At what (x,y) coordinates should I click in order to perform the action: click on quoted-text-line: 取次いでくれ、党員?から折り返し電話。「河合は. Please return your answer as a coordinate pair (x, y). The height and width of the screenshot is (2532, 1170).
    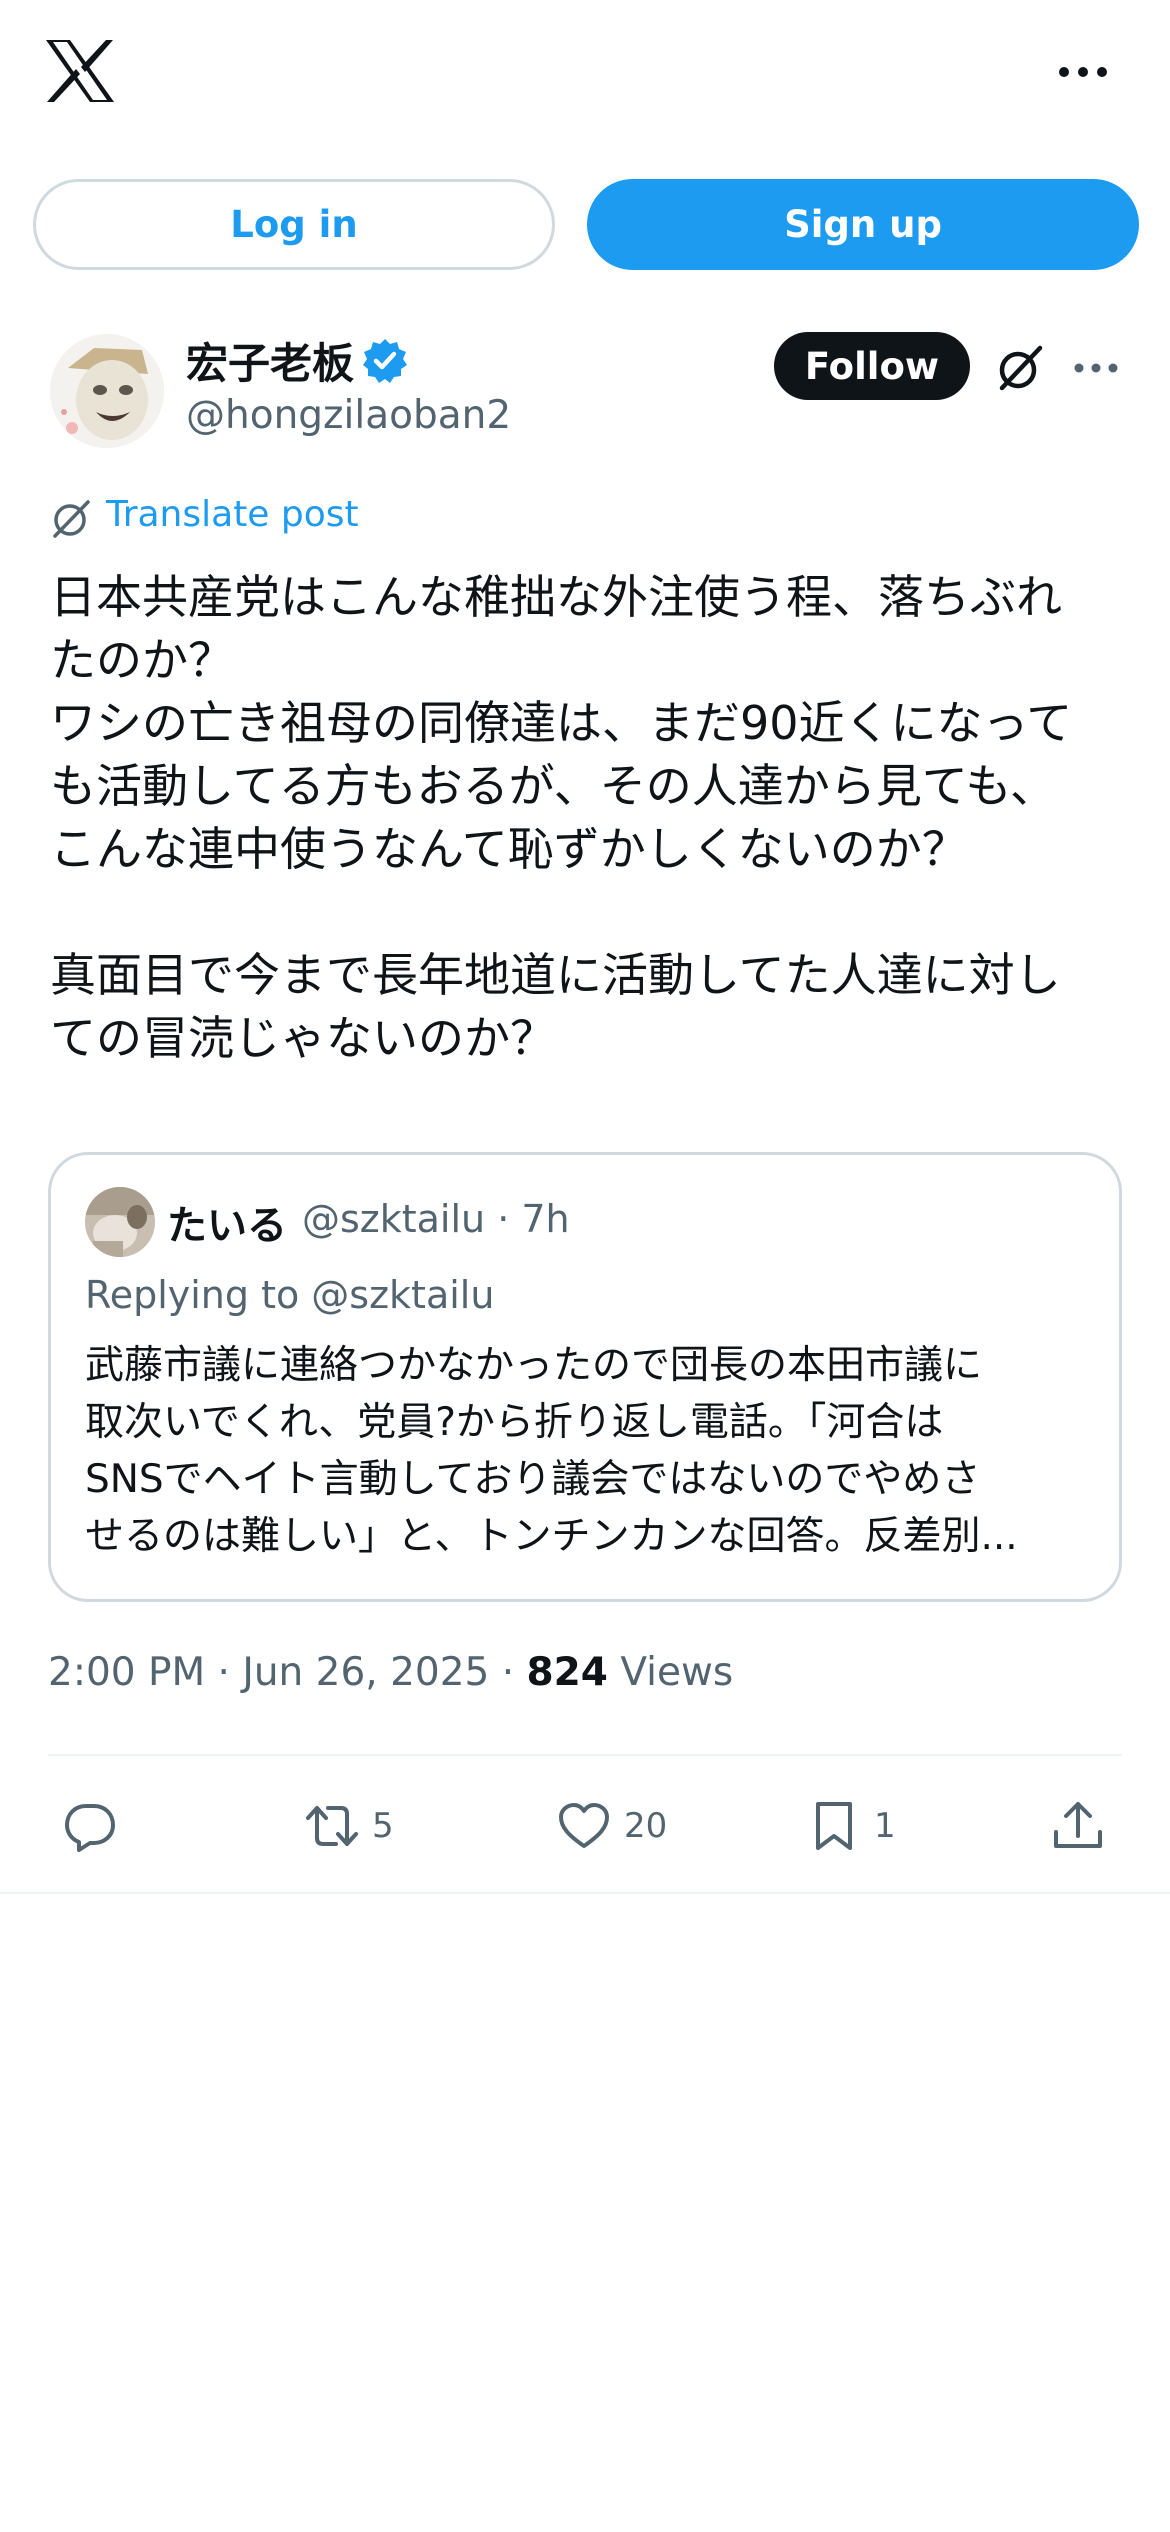
    Looking at the image, I should click on (514, 1422).